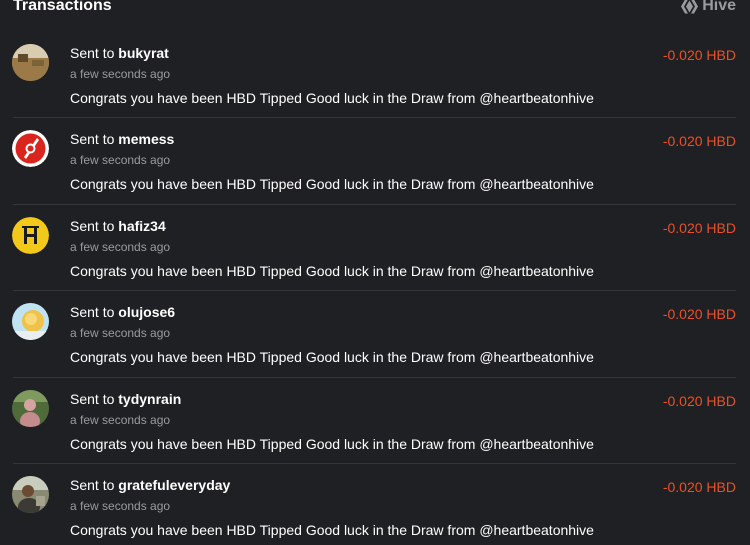  Describe the element at coordinates (62, 7) in the screenshot. I see `panel-title: Transactions` at that location.